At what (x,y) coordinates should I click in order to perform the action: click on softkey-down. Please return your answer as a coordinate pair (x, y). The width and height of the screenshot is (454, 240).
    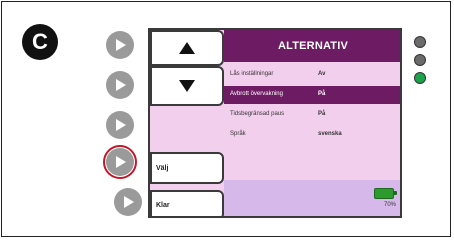
    Looking at the image, I should click on (187, 86).